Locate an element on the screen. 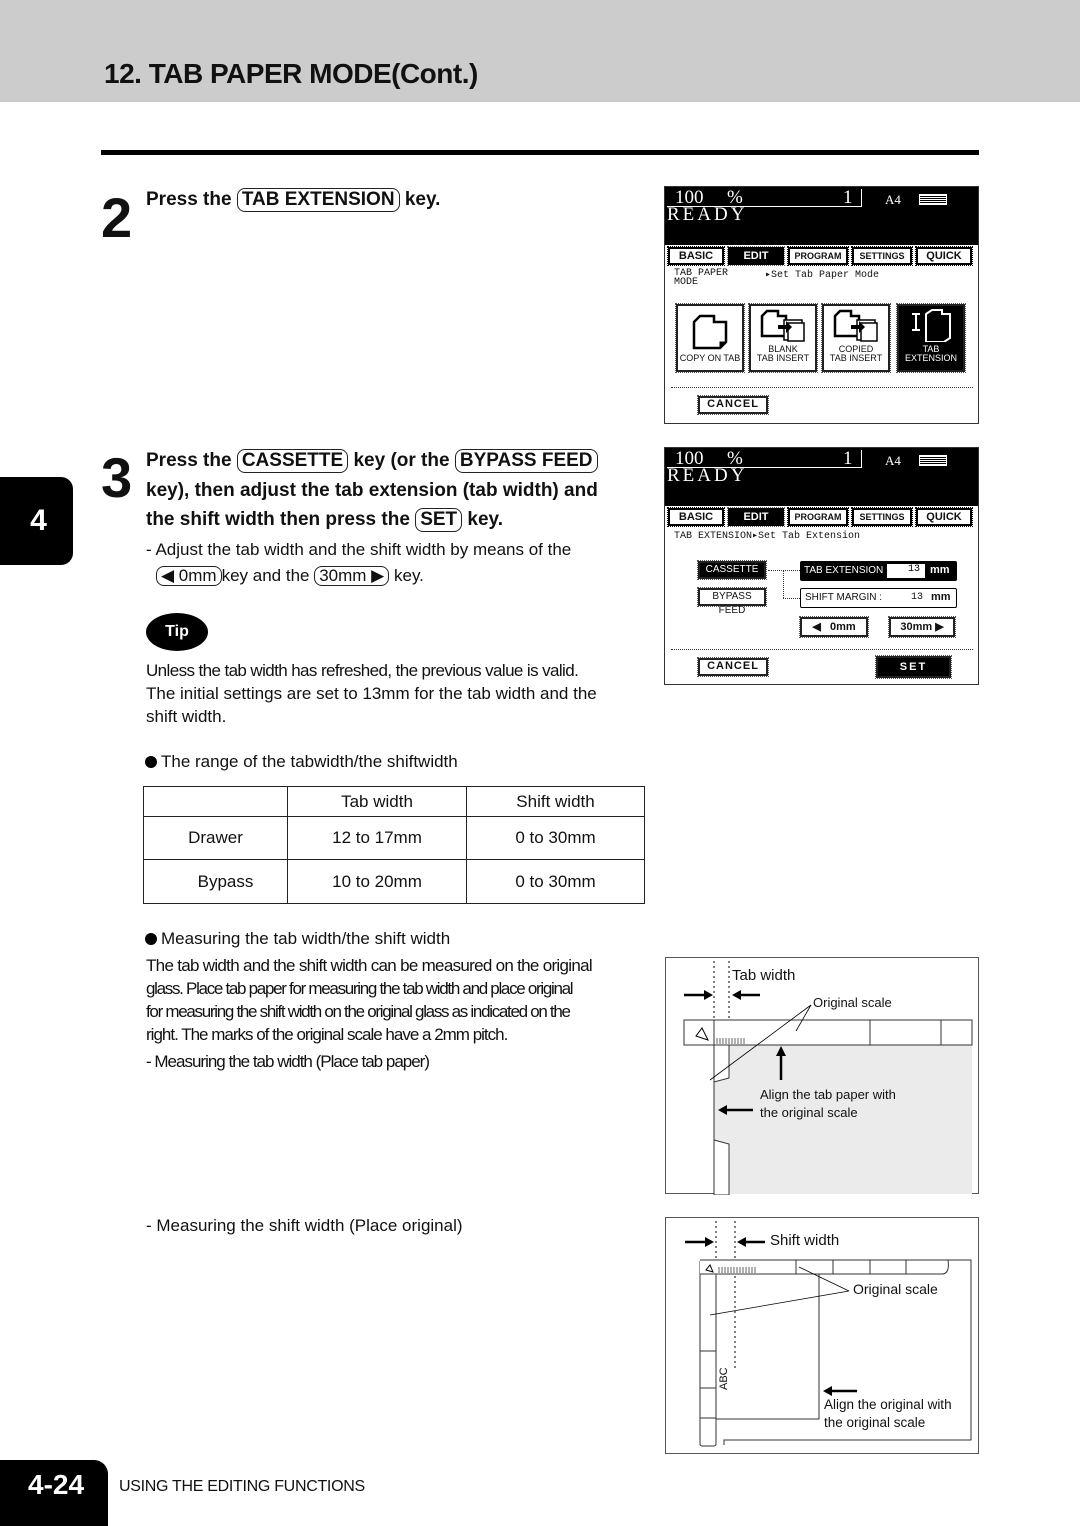  key-set: SET is located at coordinates (439, 520).